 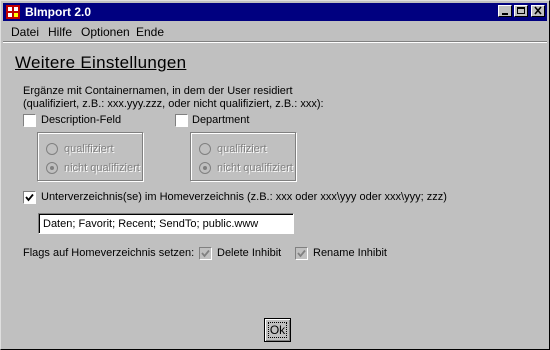 I want to click on rename-inhibit-checkbox, so click(x=301, y=253).